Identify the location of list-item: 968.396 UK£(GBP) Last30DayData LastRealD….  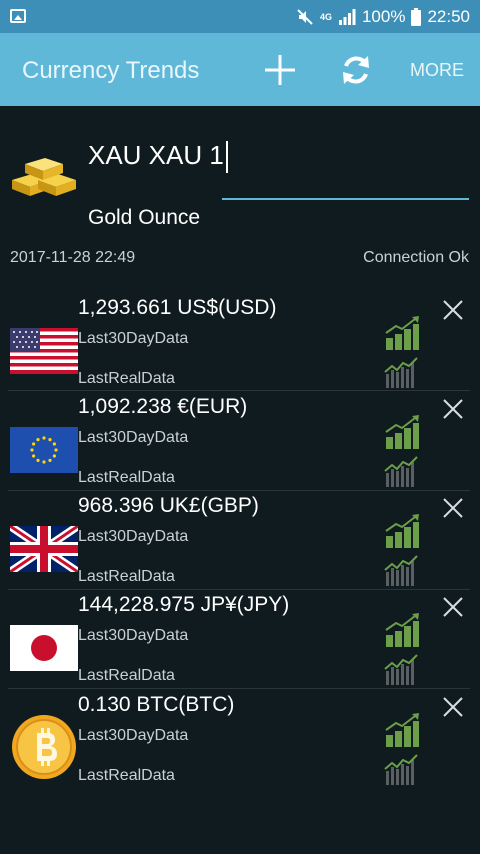
(240, 539).